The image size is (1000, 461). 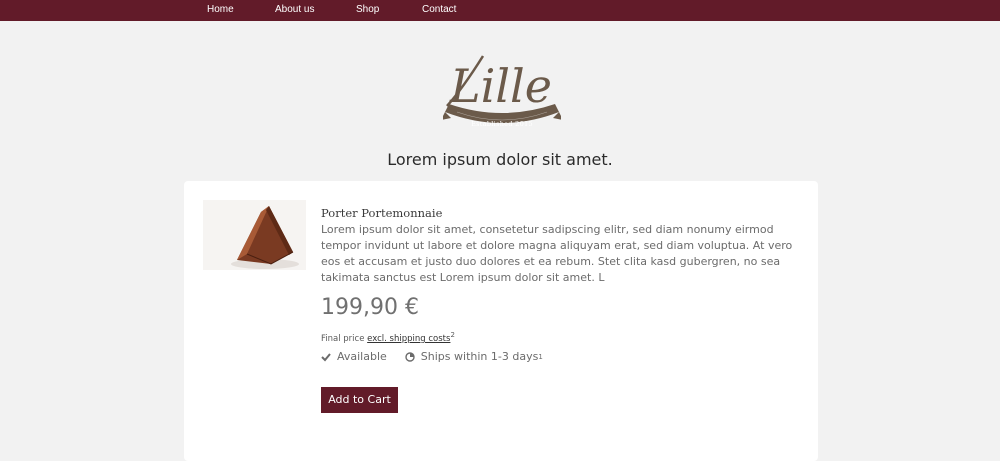 I want to click on price-note-footnote: 2, so click(x=452, y=335).